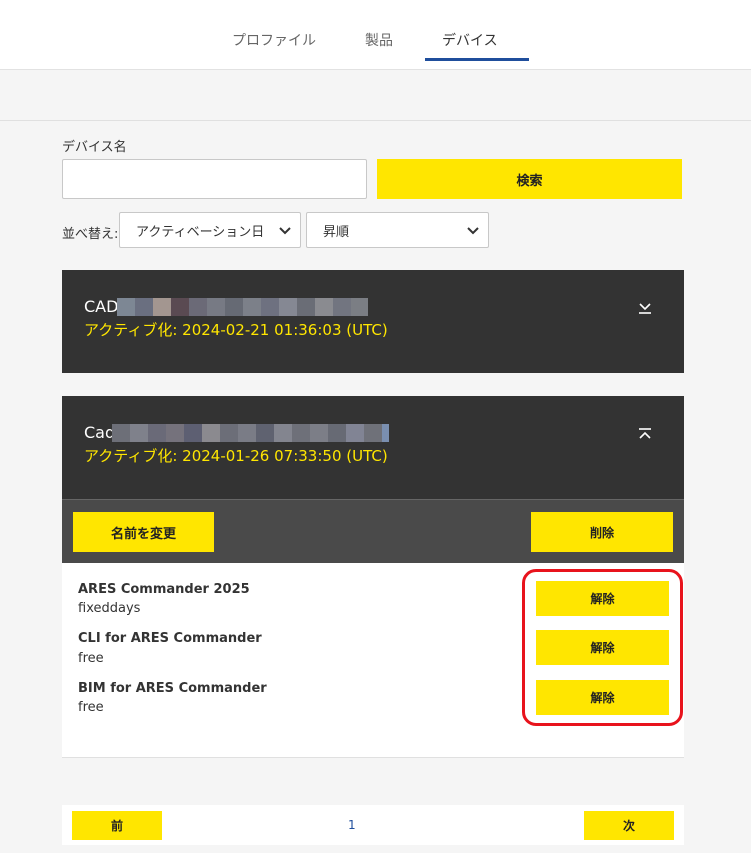 The height and width of the screenshot is (853, 751). I want to click on search-button: 検索, so click(529, 179).